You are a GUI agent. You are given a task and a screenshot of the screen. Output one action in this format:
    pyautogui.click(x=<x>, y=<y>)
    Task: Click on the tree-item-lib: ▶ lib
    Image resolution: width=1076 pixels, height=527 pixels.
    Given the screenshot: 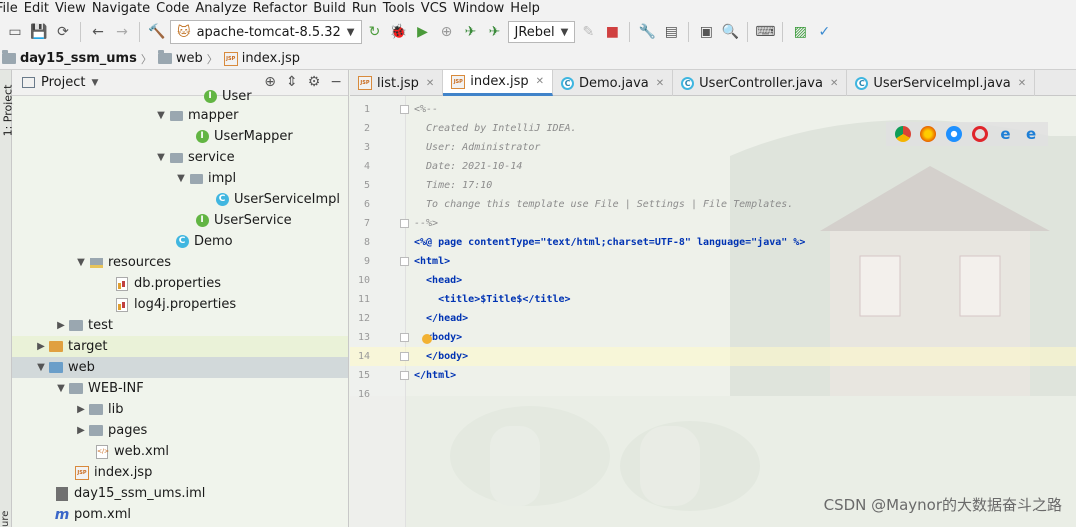 What is the action you would take?
    pyautogui.click(x=180, y=409)
    